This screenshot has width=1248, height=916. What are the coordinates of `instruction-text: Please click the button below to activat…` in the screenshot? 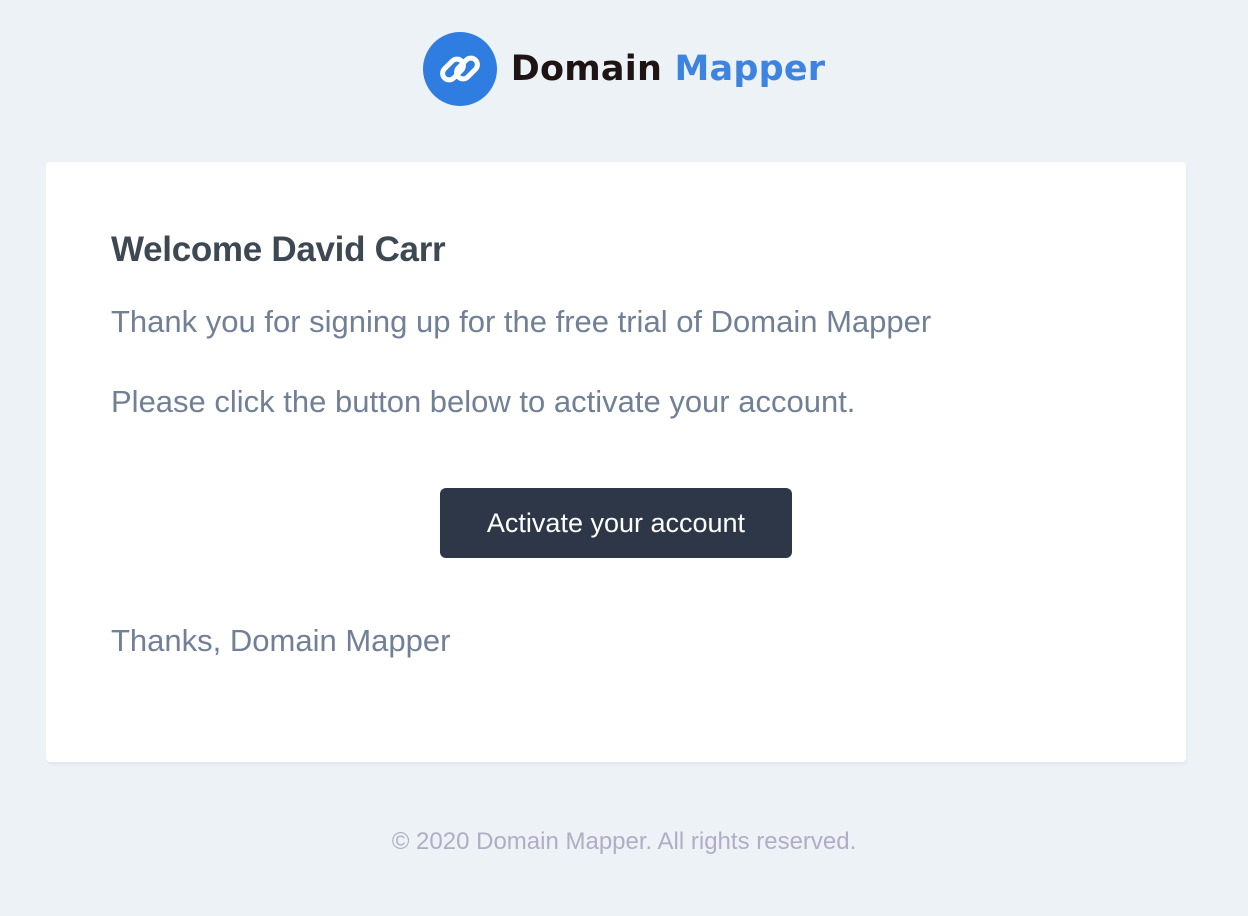 It's located at (483, 401).